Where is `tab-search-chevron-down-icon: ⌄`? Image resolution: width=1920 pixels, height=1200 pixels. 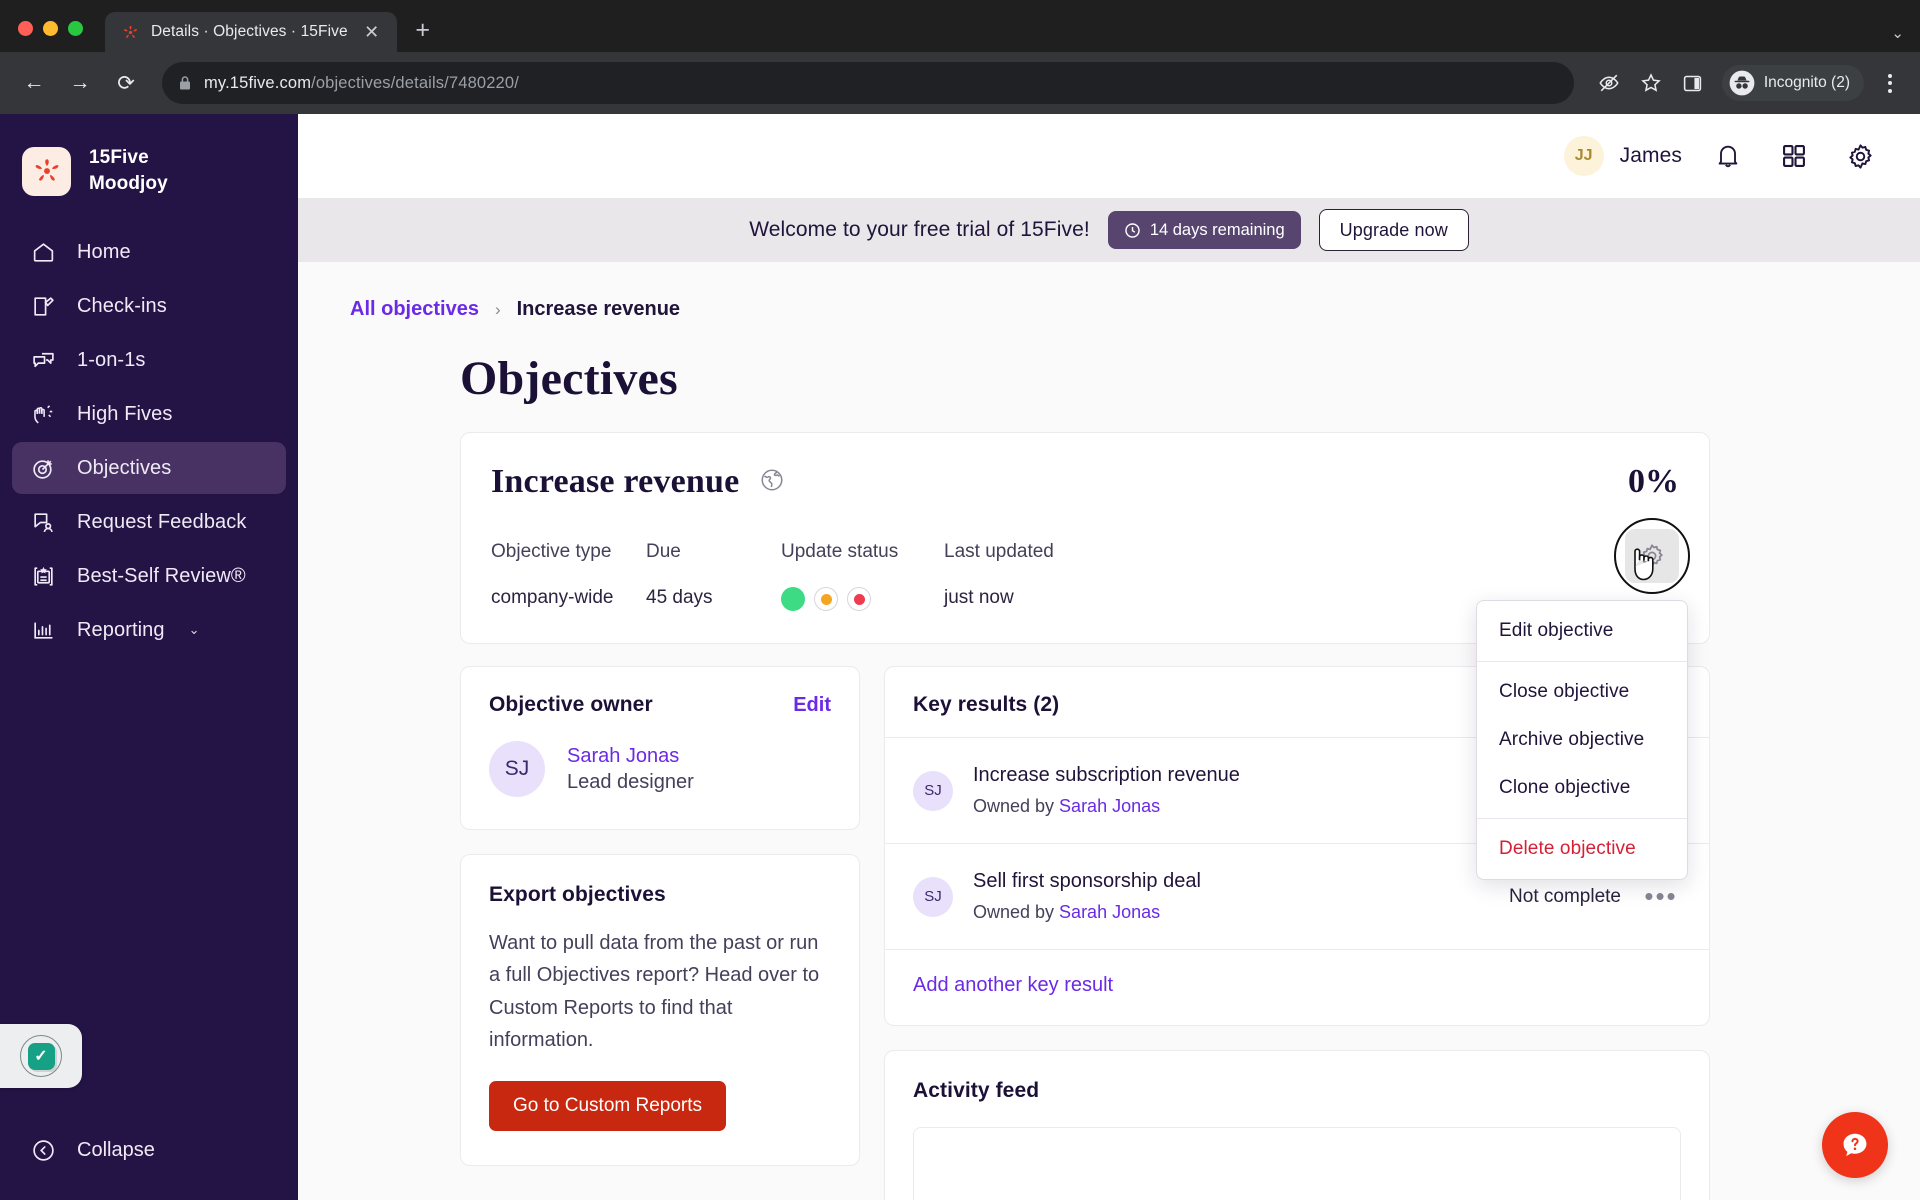
tab-search-chevron-down-icon: ⌄ is located at coordinates (1897, 33).